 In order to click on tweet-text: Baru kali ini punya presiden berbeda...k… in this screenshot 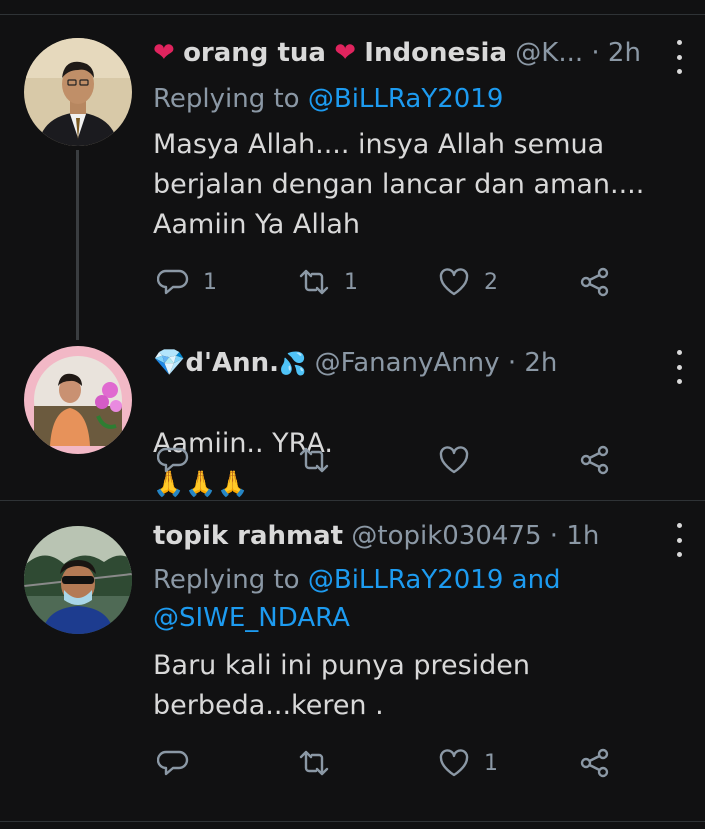, I will do `click(342, 685)`.